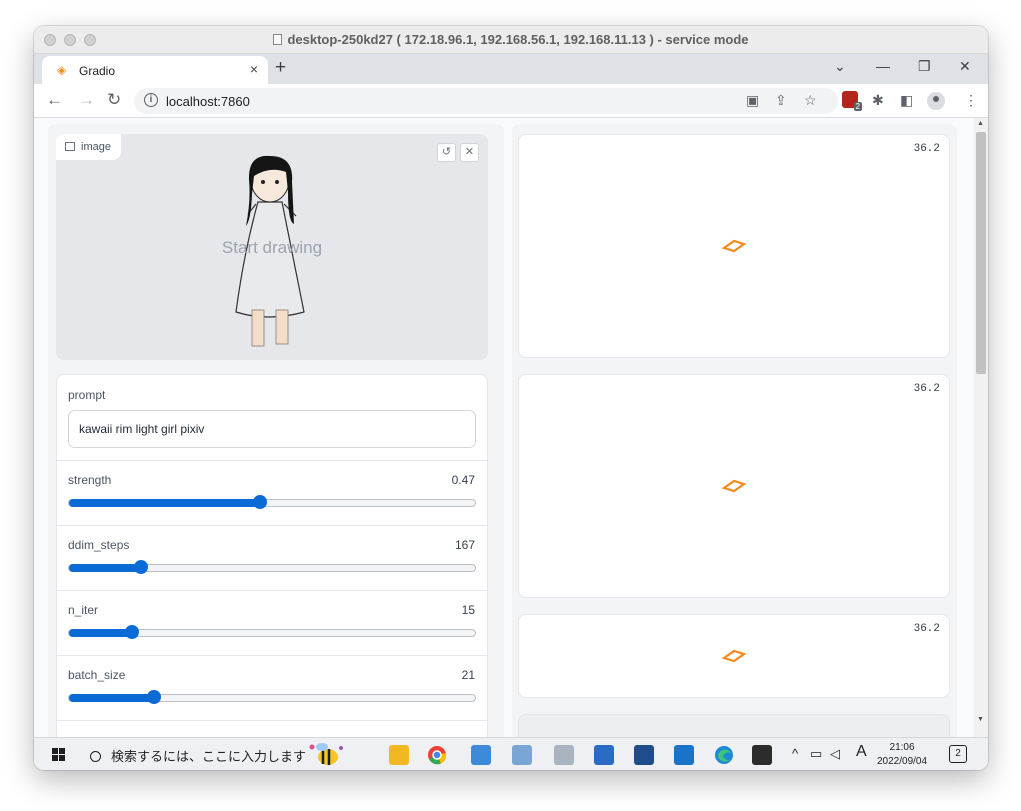  I want to click on scroll-up-icon: ▲, so click(980, 123).